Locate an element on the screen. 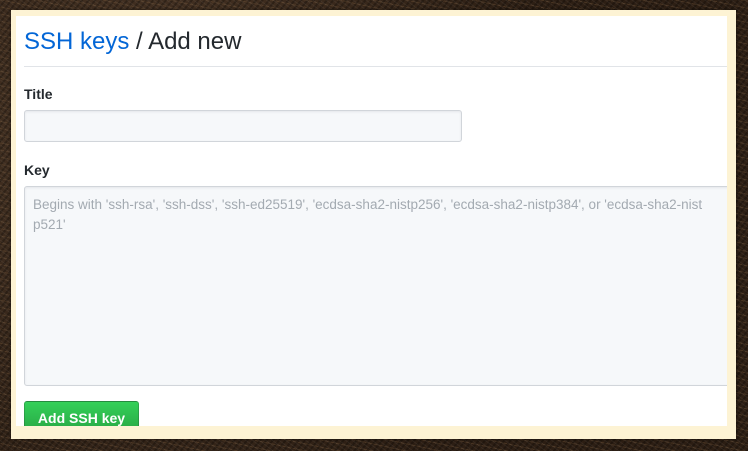  title-label: Title is located at coordinates (38, 94).